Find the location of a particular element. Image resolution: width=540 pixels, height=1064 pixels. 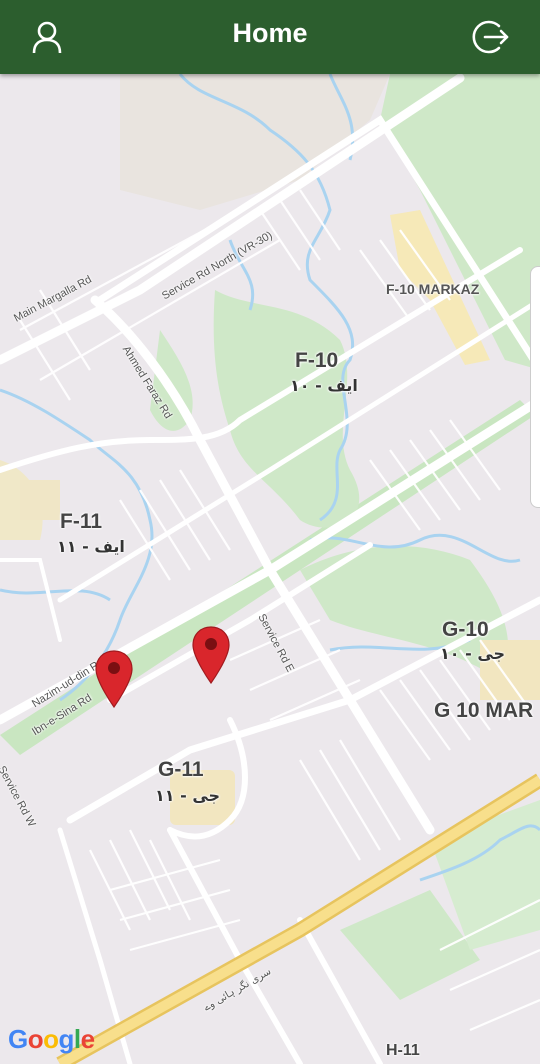

app-header: Home is located at coordinates (270, 37).